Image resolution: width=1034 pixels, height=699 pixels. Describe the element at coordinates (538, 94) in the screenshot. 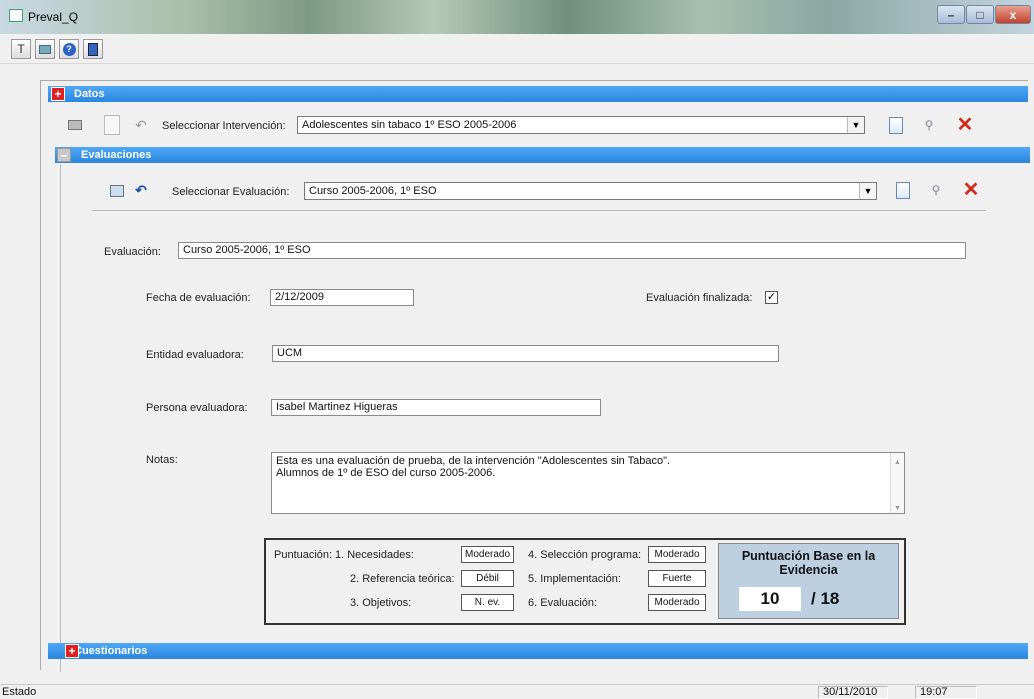

I see `datos-section-header: Datos` at that location.